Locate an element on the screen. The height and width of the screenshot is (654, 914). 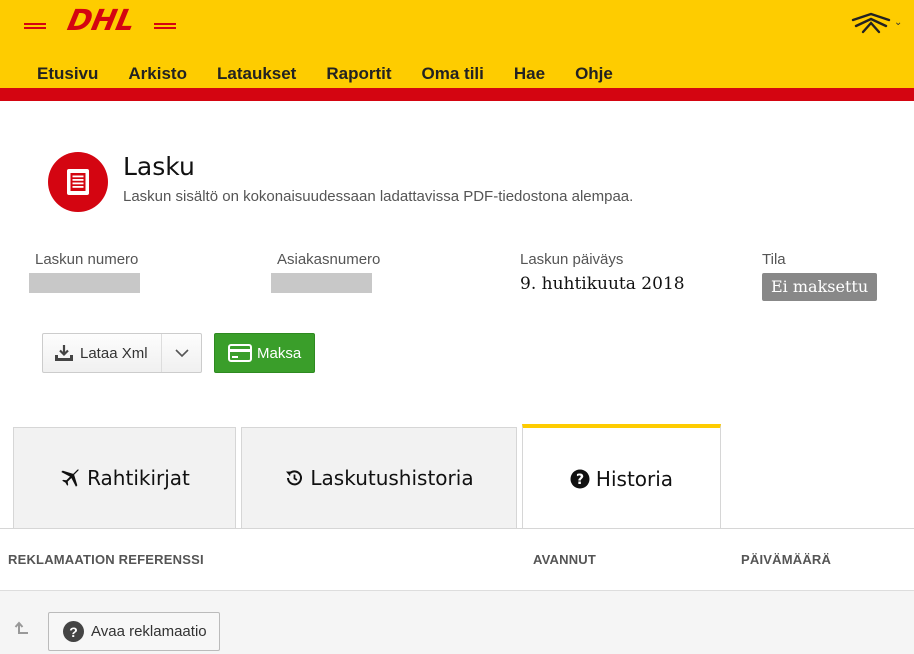
status-badge: Ei maksettu is located at coordinates (820, 287).